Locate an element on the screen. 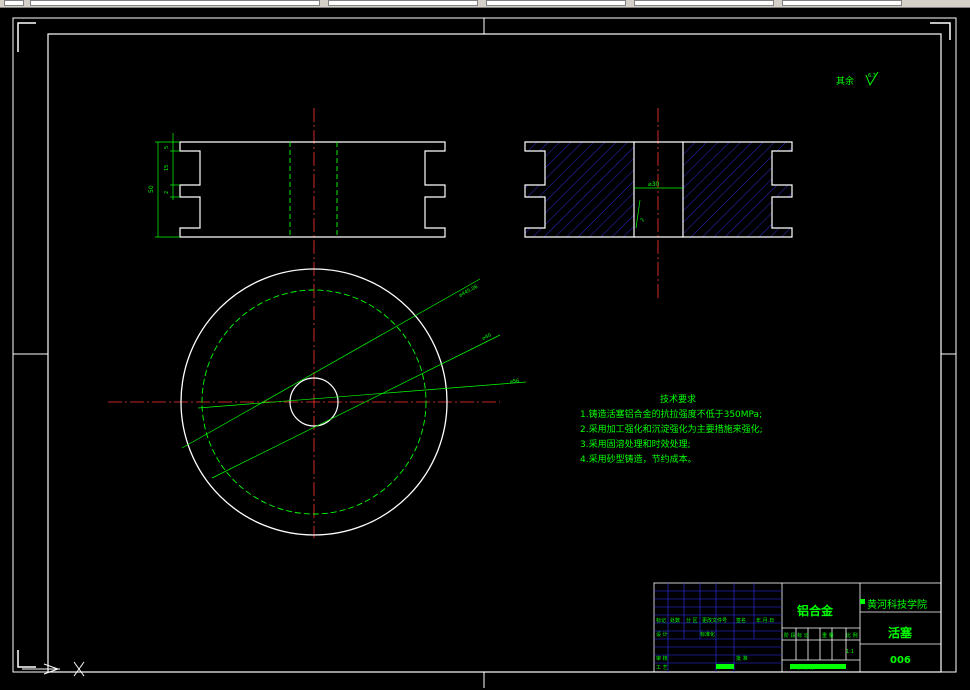  section-view: ⌀30 2 is located at coordinates (658, 204).